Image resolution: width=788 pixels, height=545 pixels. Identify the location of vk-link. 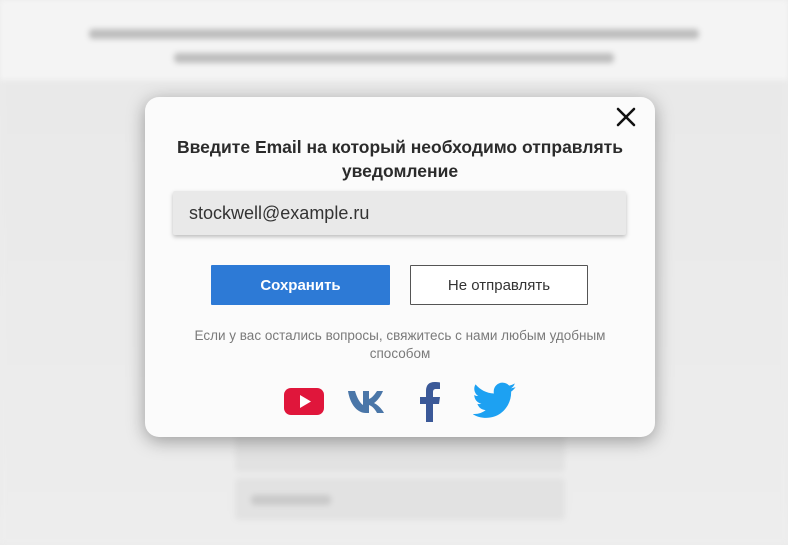
(369, 408).